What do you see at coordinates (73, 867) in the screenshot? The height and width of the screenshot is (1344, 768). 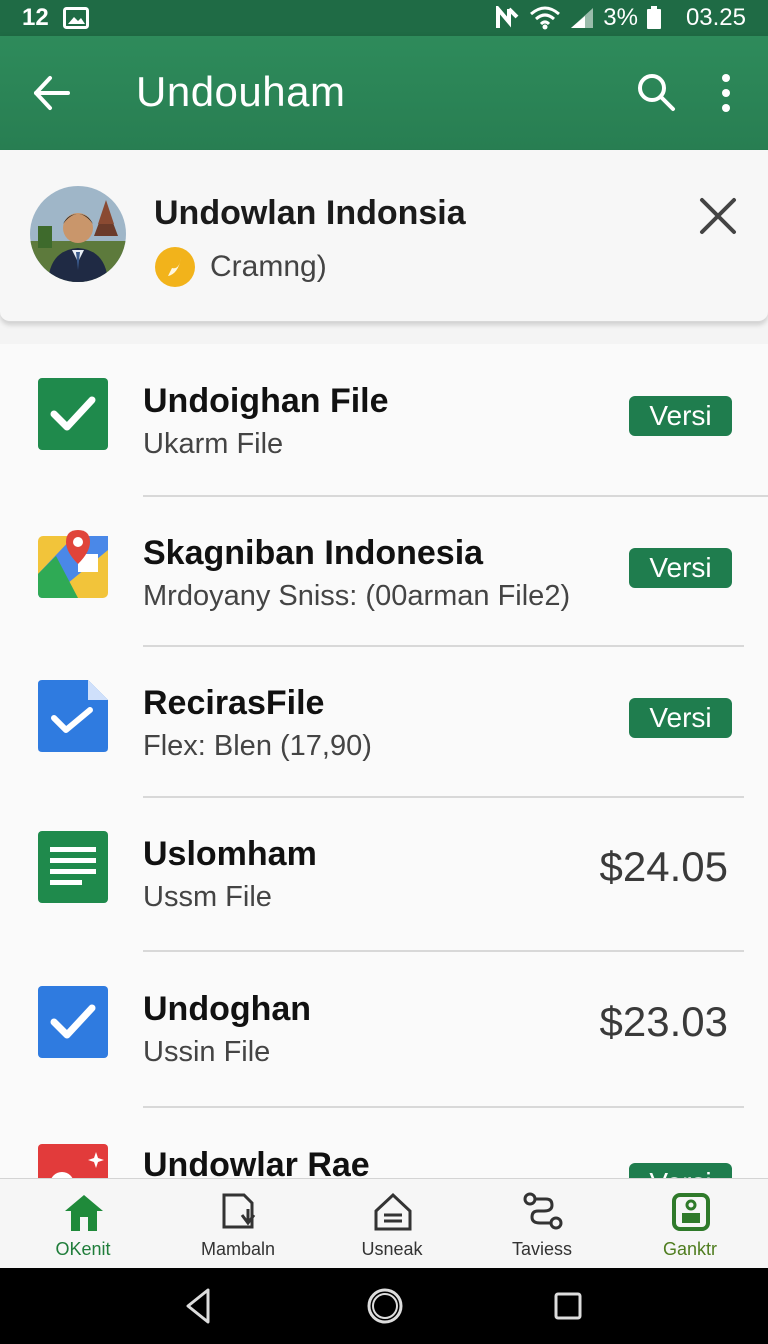 I see `green-sheet-icon` at bounding box center [73, 867].